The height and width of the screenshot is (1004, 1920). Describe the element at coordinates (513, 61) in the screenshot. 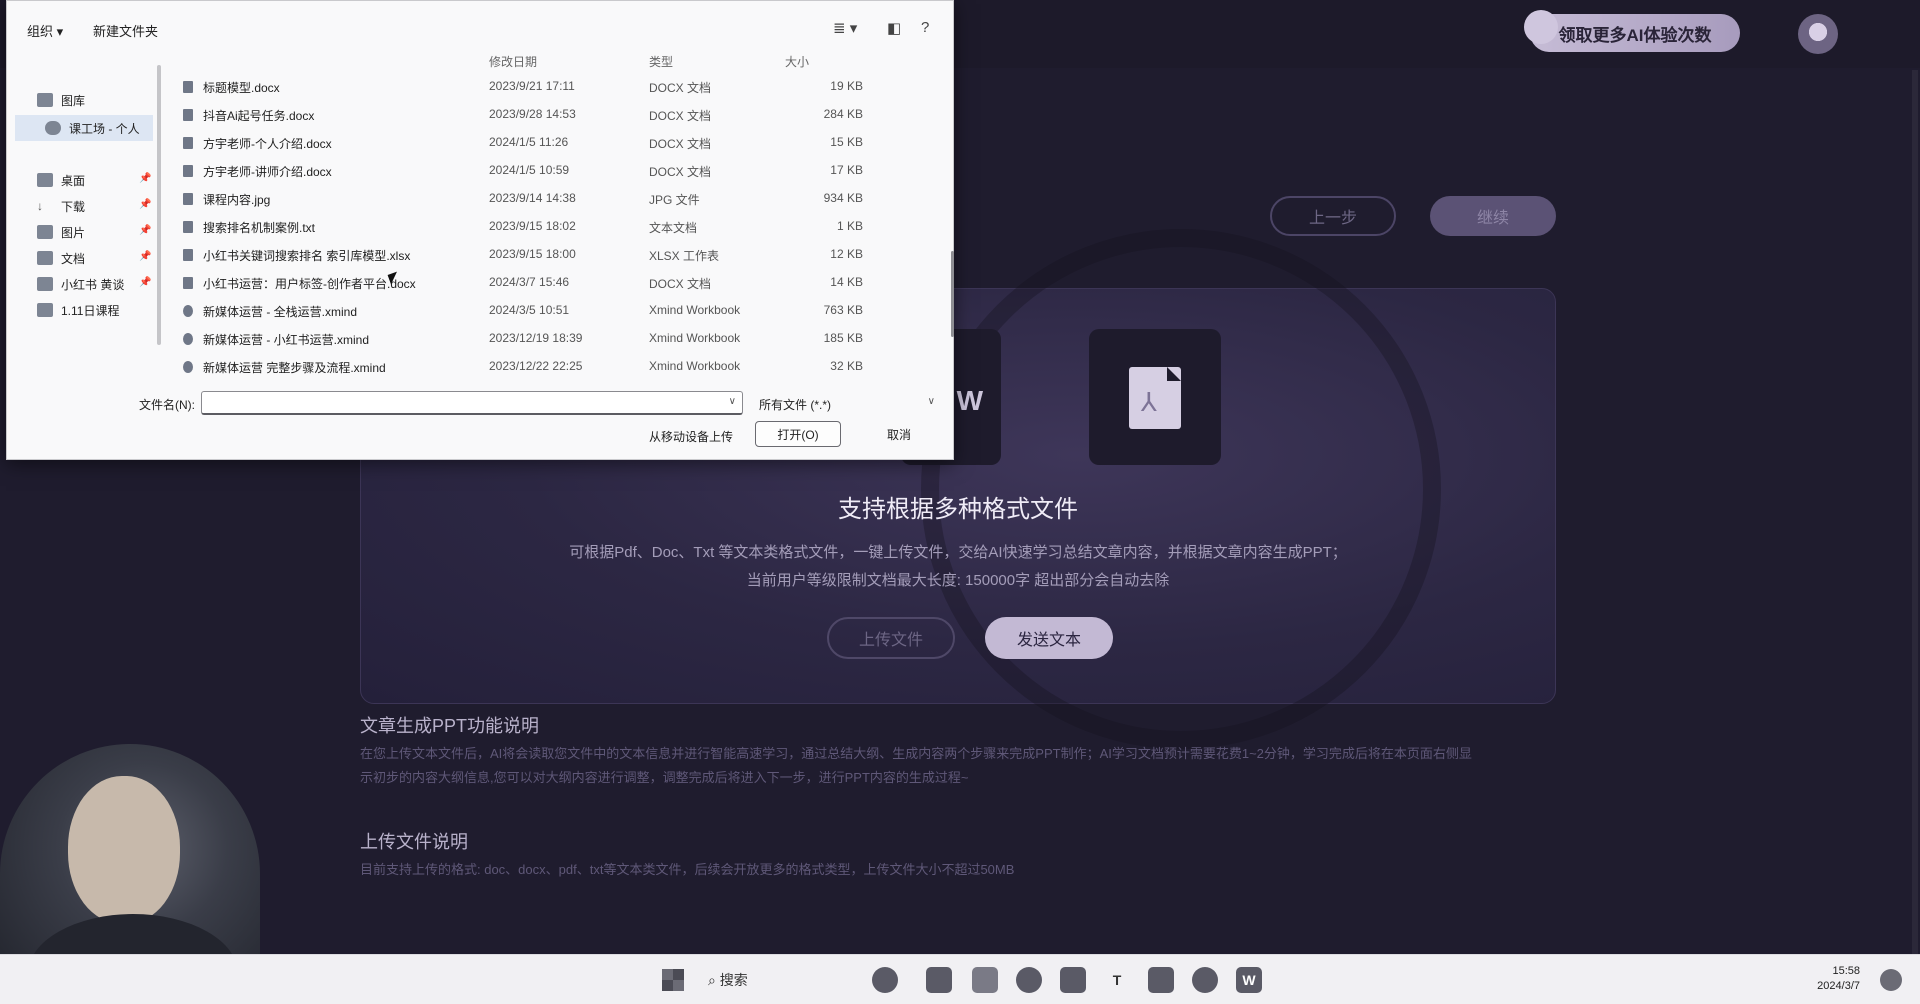

I see `column-date: 修改日期` at that location.